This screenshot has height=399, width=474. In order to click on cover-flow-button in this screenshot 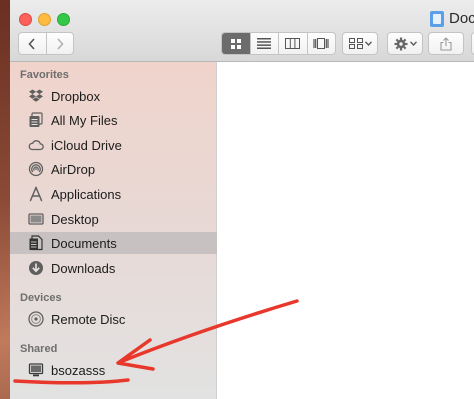, I will do `click(321, 43)`.